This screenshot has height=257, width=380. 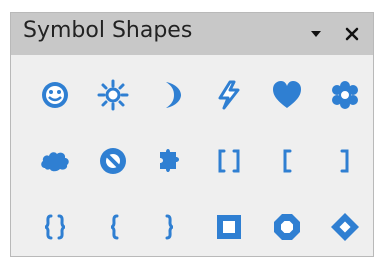 What do you see at coordinates (108, 30) in the screenshot?
I see `panel-title: Symbol Shapes` at bounding box center [108, 30].